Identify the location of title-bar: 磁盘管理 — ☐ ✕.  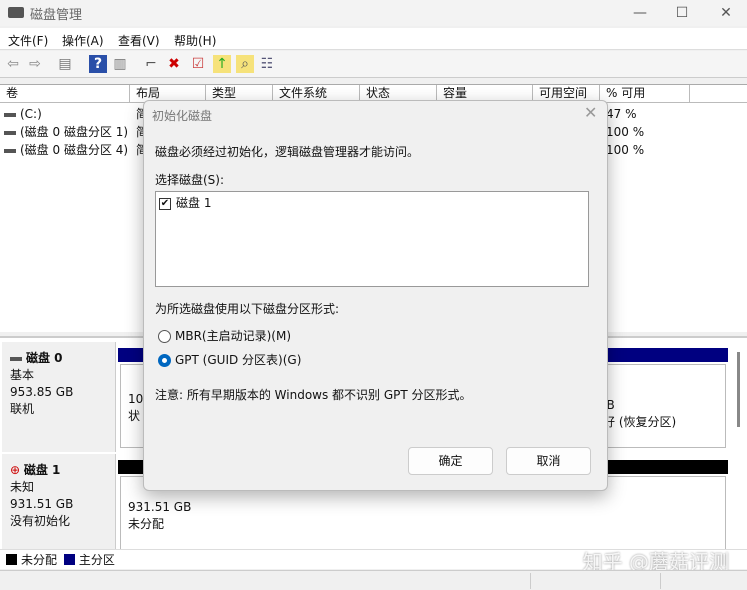
(373, 13).